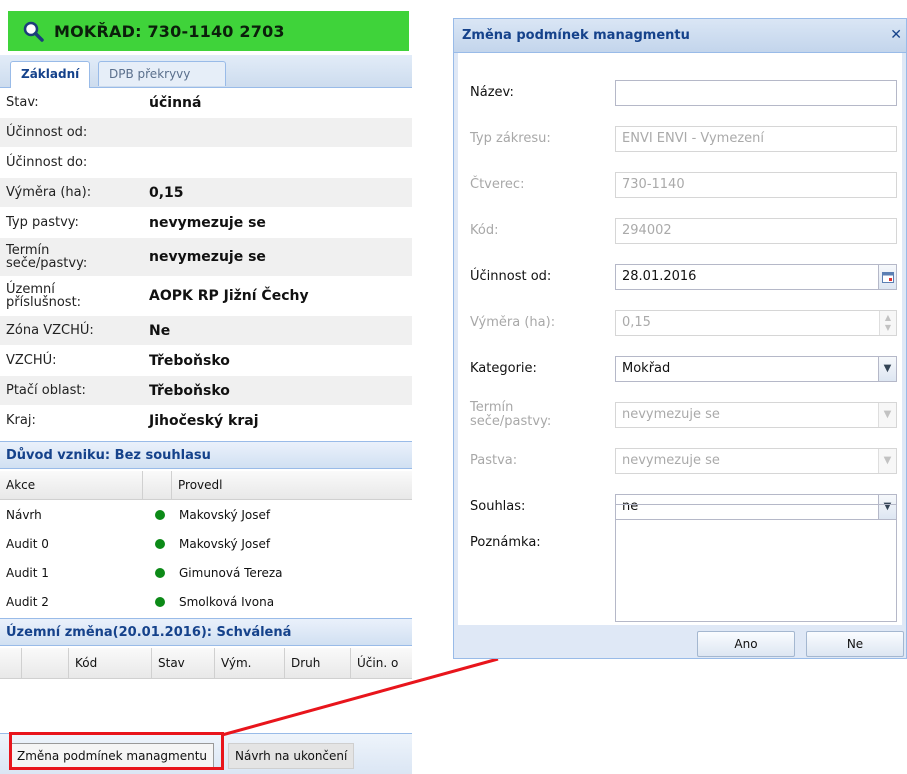 The height and width of the screenshot is (774, 907). Describe the element at coordinates (318, 663) in the screenshot. I see `column-header-druh: Druh` at that location.